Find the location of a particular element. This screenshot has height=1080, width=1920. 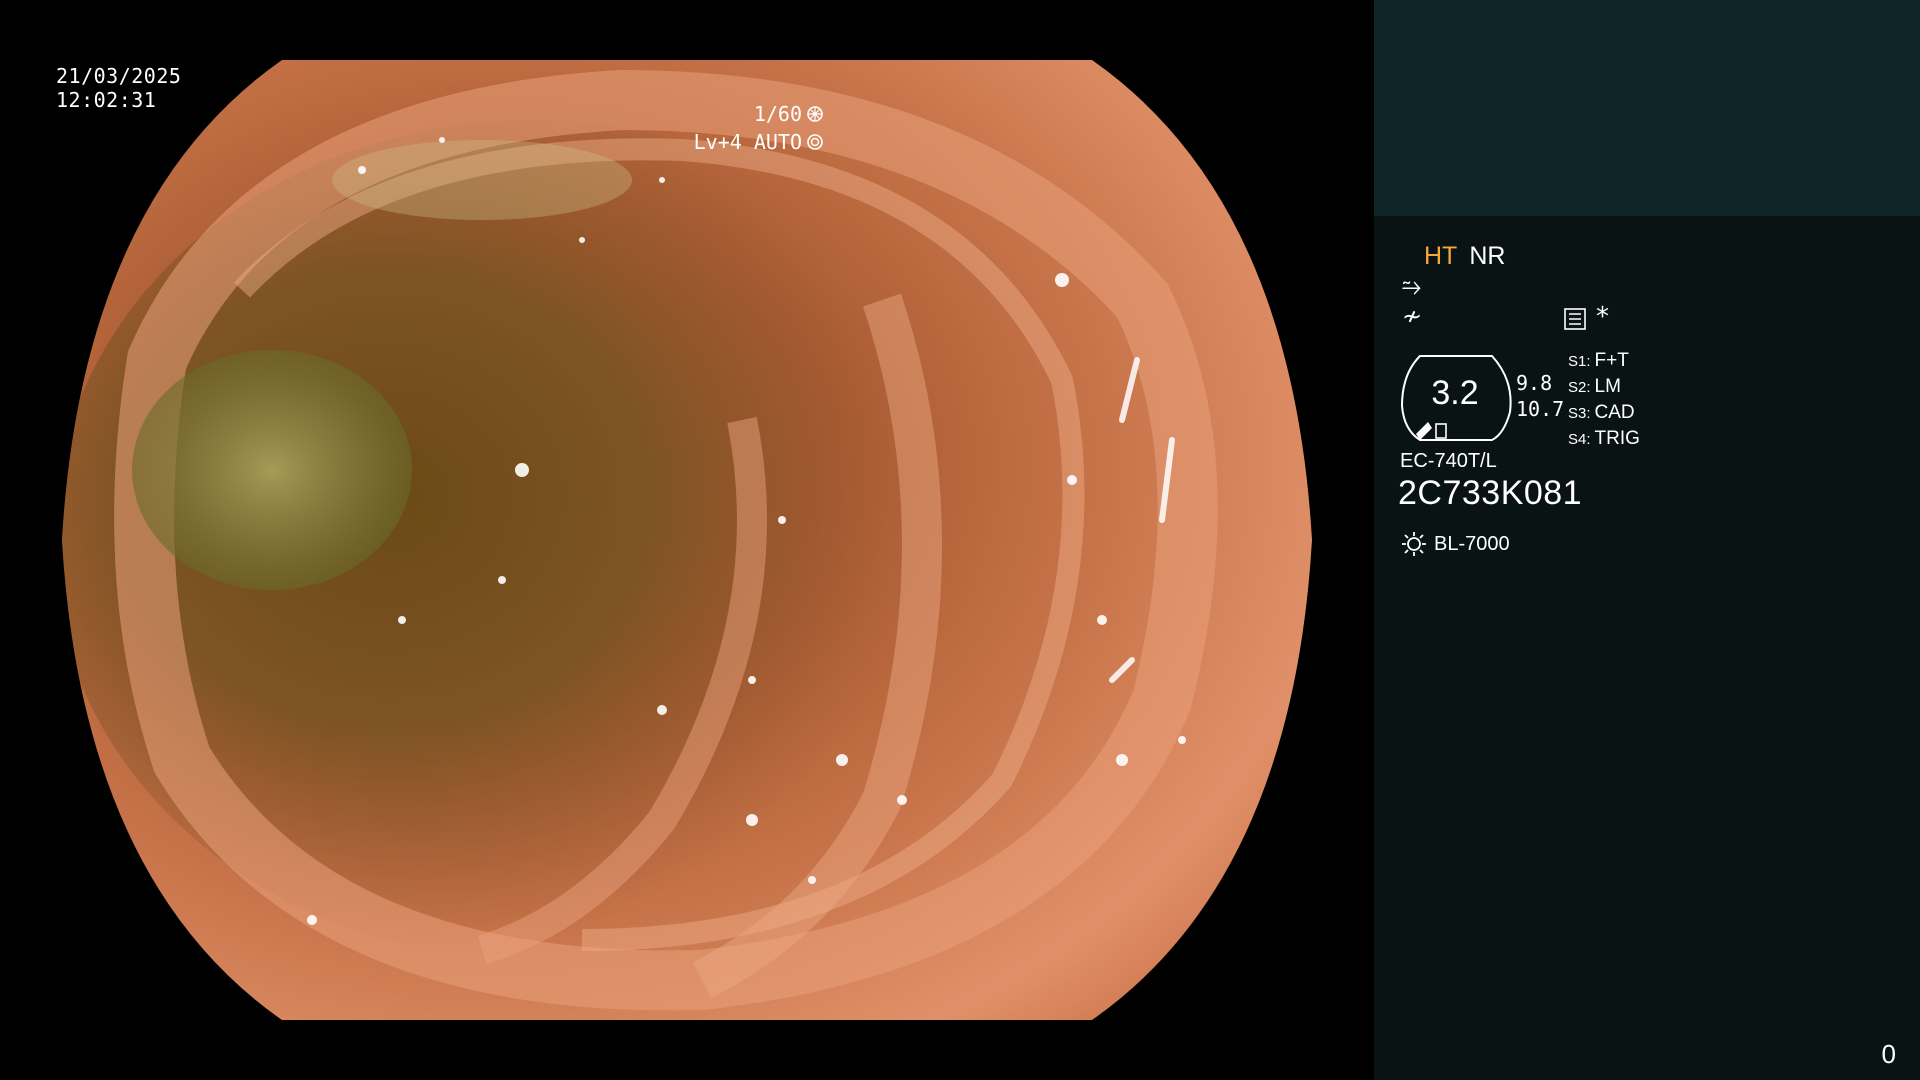

switch-assignments: S1: F+T S2: LM S3: CAD S4: TRIG is located at coordinates (1604, 400).